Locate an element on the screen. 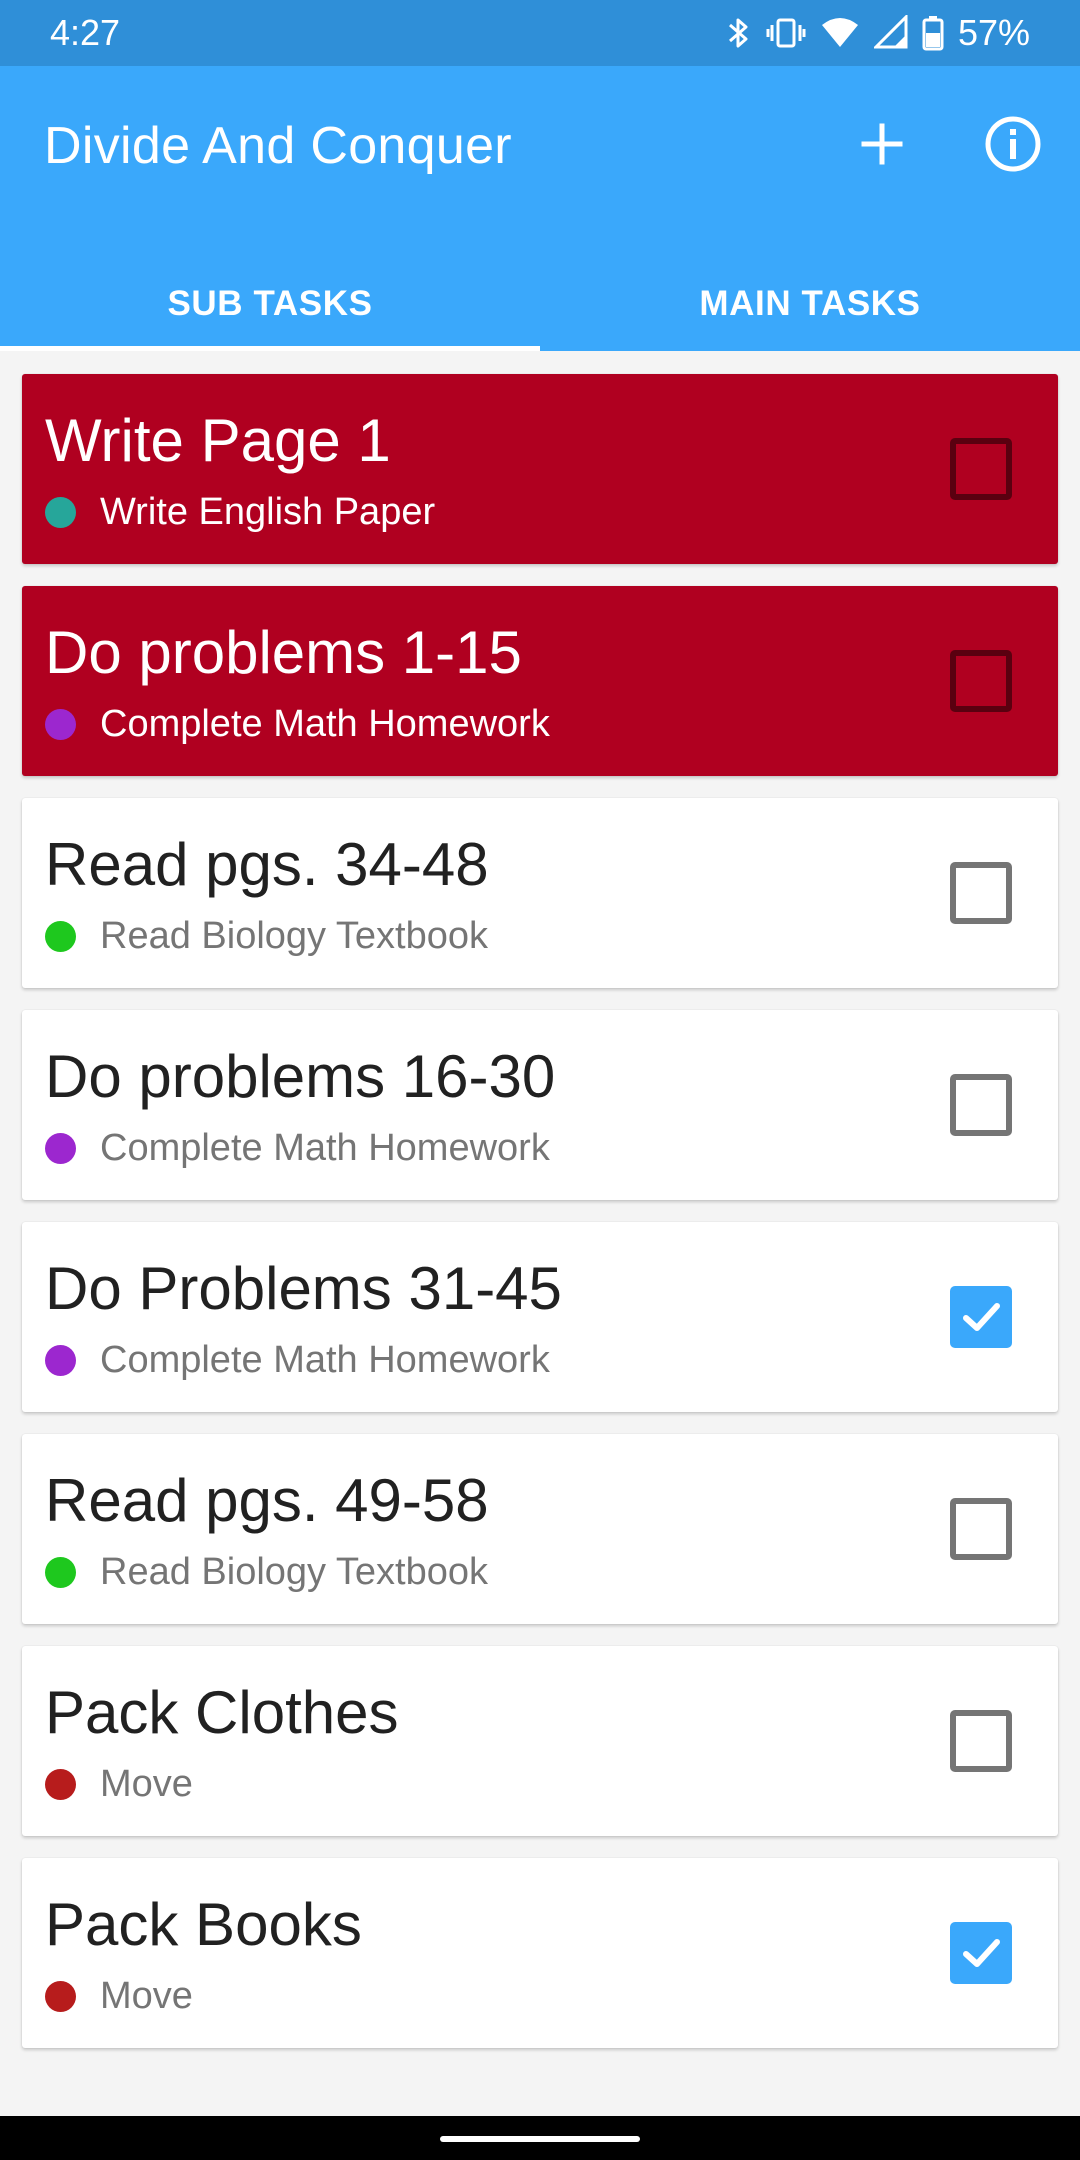  task-card: Pack Clothes Move is located at coordinates (540, 1741).